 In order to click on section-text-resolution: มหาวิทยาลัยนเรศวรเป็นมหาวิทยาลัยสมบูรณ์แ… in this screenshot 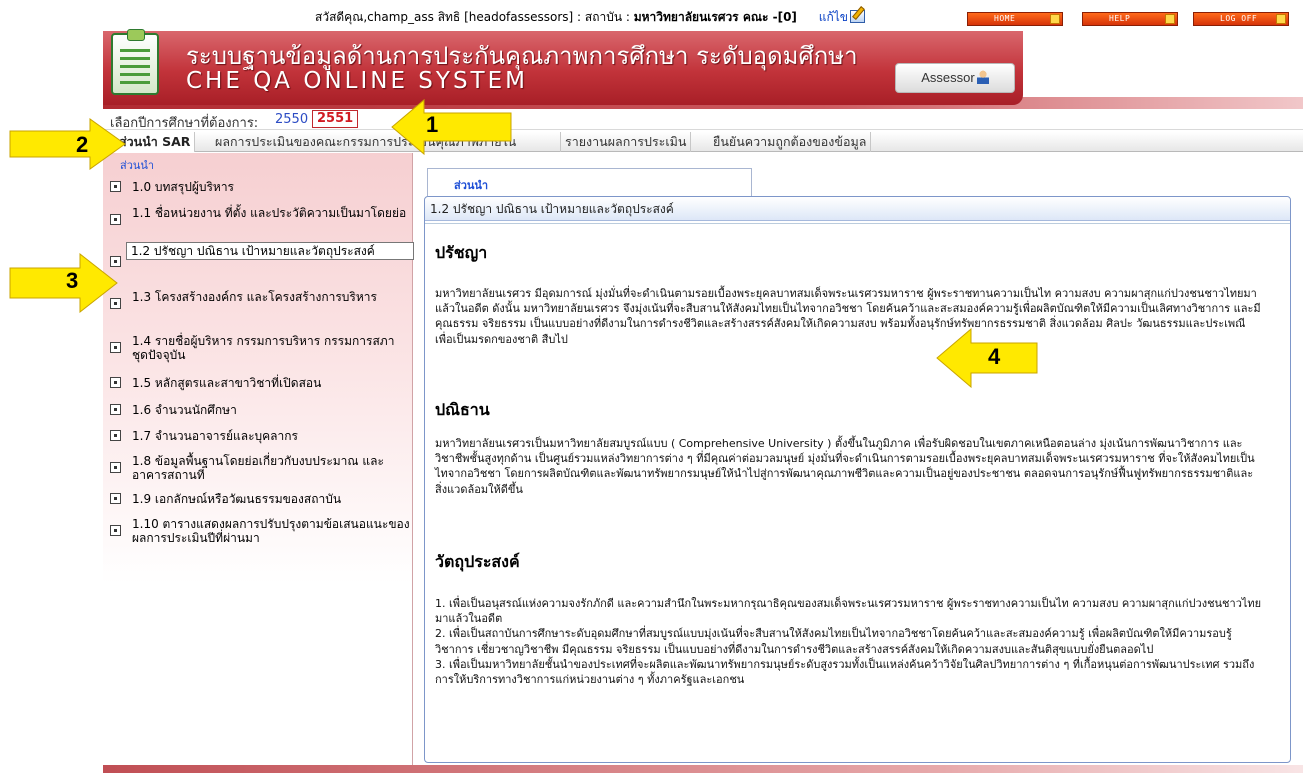, I will do `click(845, 466)`.